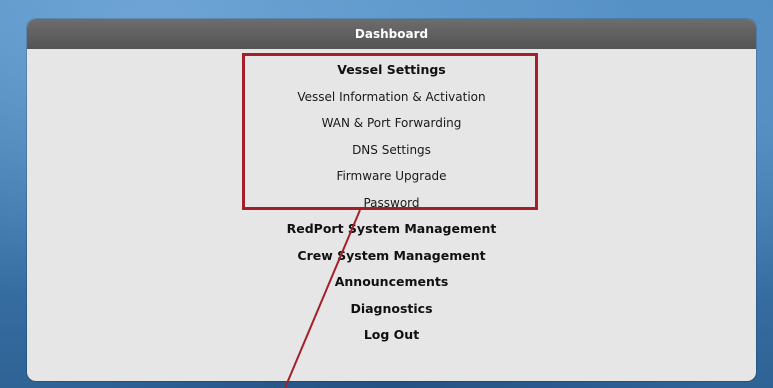  What do you see at coordinates (391, 256) in the screenshot?
I see `menu-item-crew-system-management: Crew System Management` at bounding box center [391, 256].